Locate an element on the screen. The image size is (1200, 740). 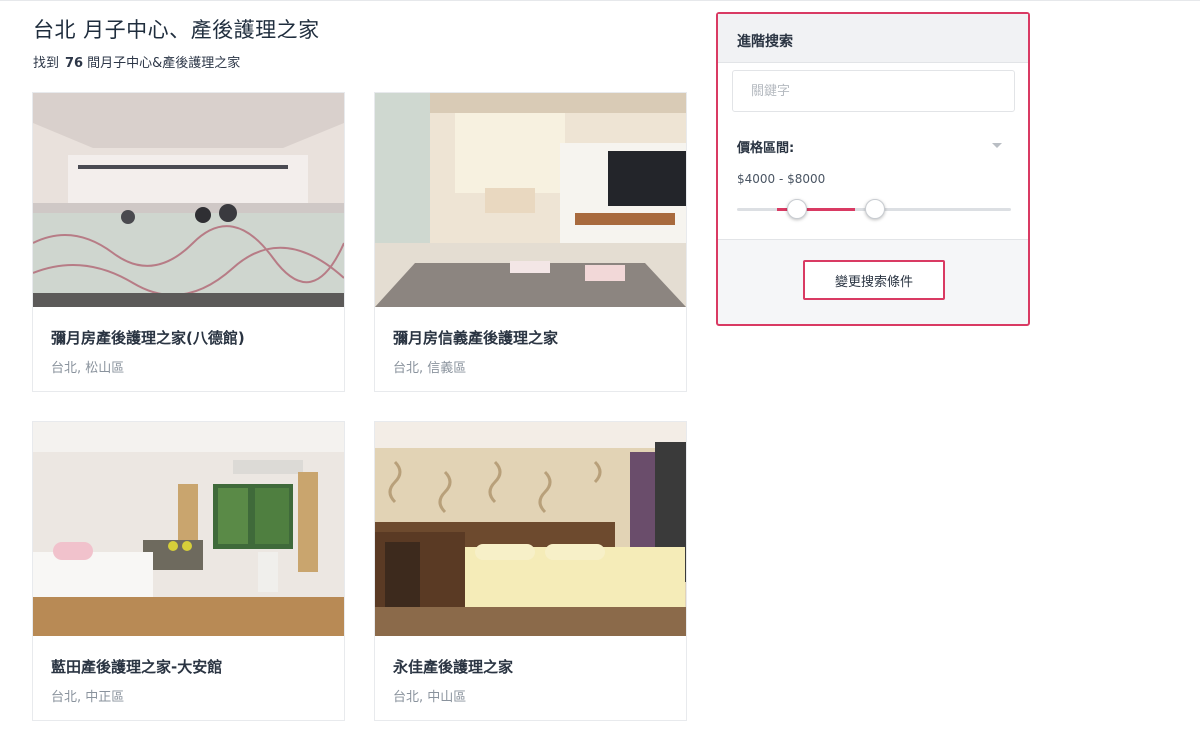
price-slider-min-handle is located at coordinates (797, 209).